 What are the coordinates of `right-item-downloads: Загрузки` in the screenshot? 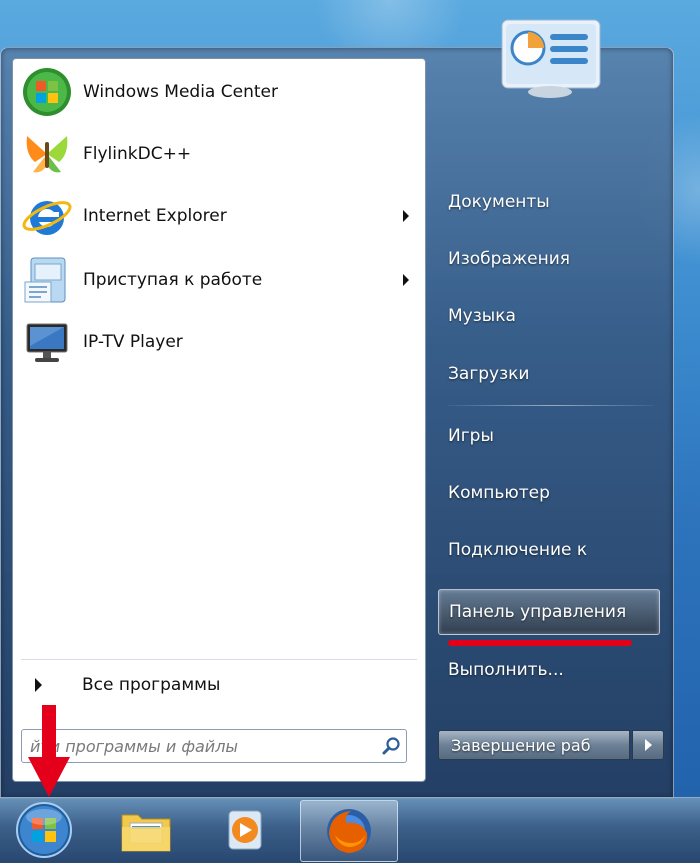 It's located at (549, 374).